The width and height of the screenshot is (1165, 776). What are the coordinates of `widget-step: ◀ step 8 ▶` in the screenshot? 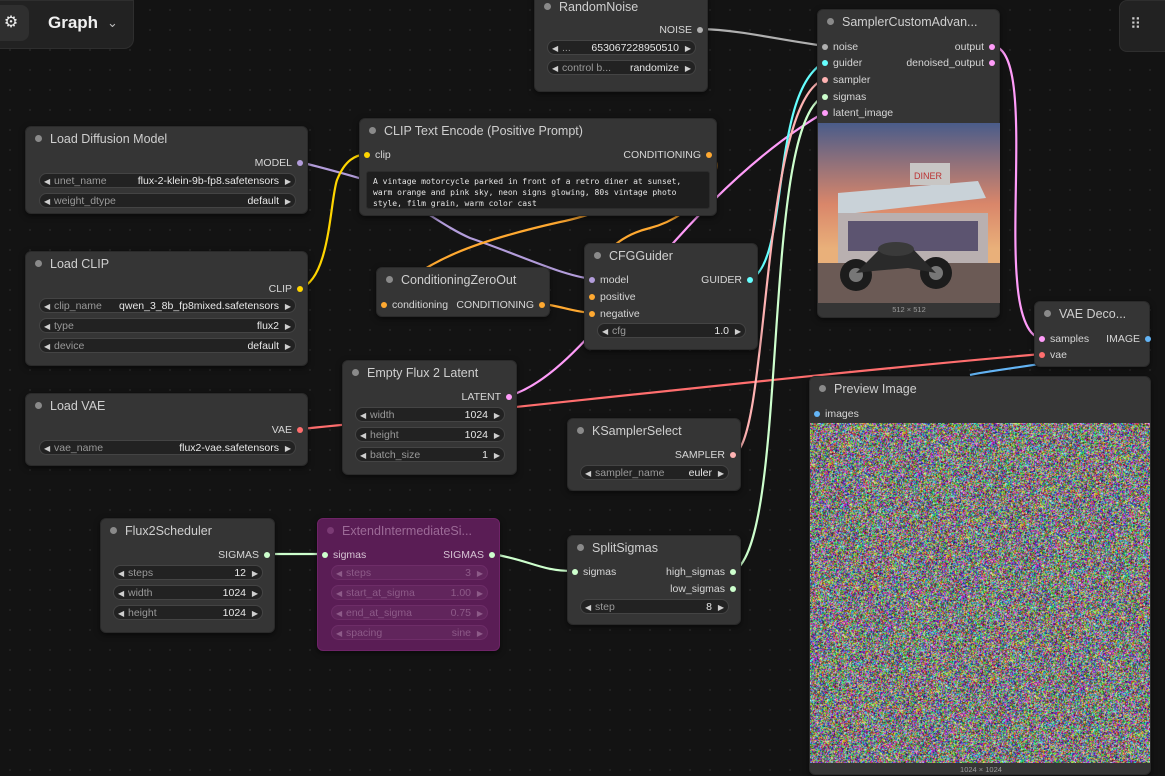 It's located at (654, 606).